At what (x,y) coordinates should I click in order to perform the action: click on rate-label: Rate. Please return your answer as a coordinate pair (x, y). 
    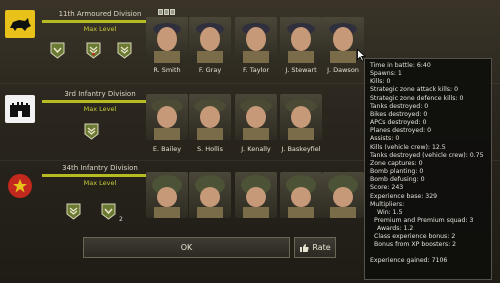
    Looking at the image, I should click on (321, 247).